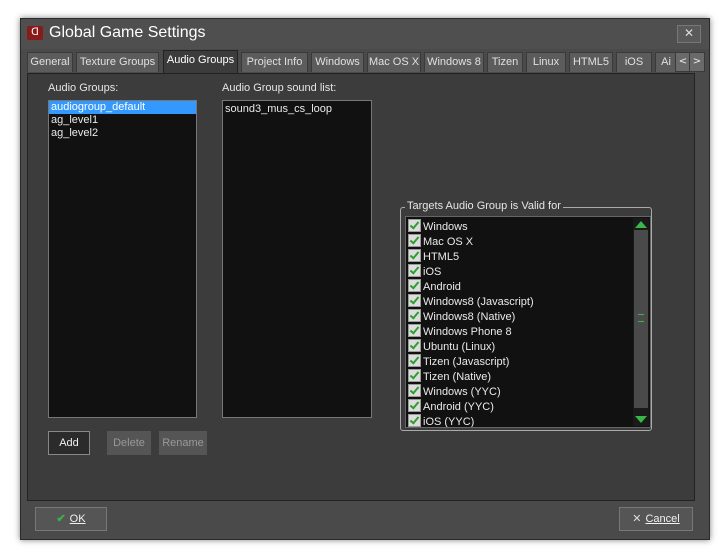 This screenshot has width=726, height=558. Describe the element at coordinates (117, 62) in the screenshot. I see `tab-texture-groups: Texture Groups` at that location.